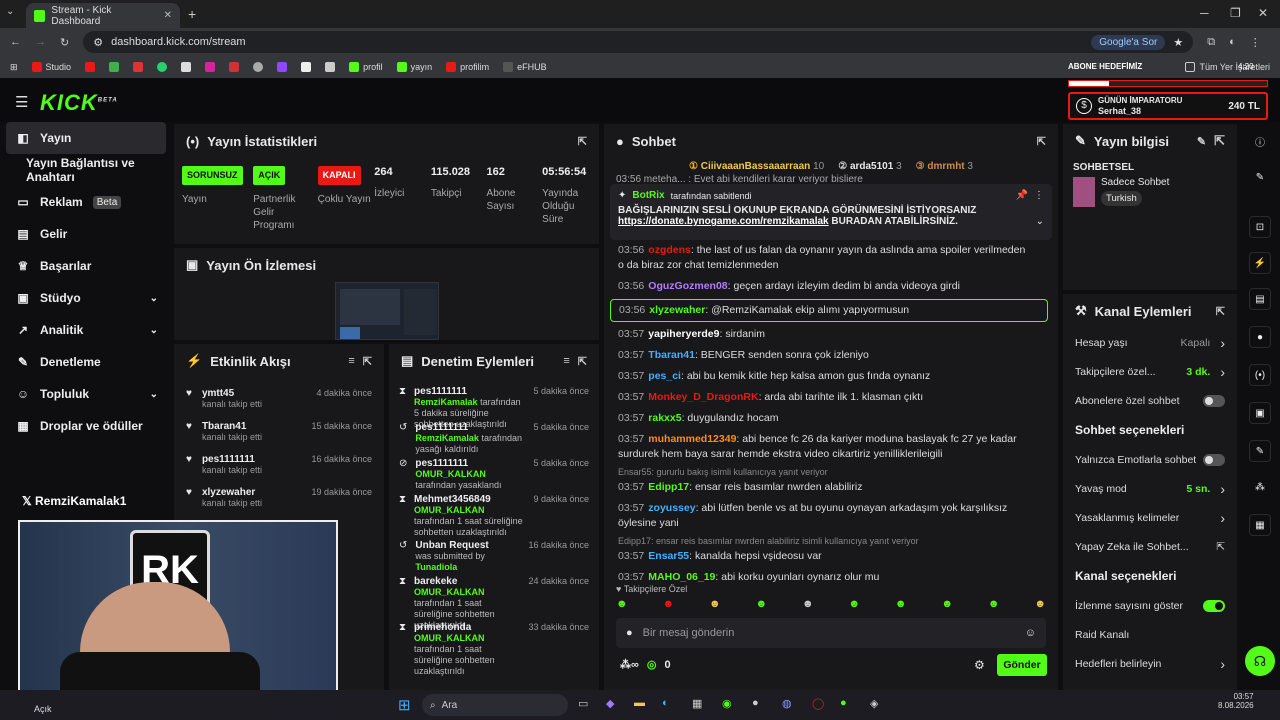 The width and height of the screenshot is (1280, 720). Describe the element at coordinates (1260, 227) in the screenshot. I see `clip-icon: ⊡` at that location.